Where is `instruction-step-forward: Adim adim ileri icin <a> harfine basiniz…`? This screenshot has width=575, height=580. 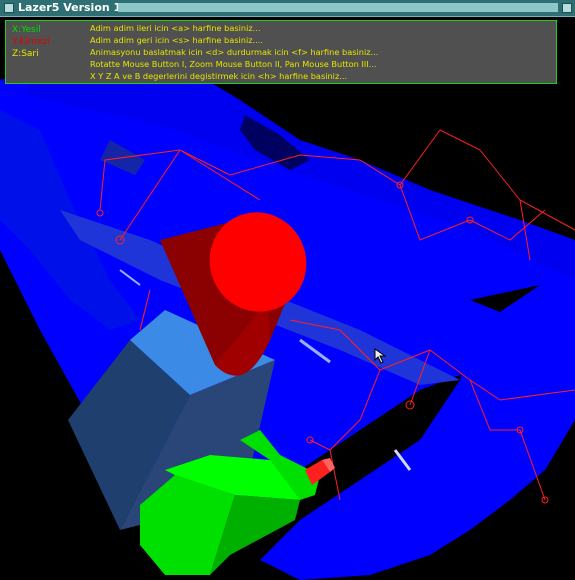 instruction-step-forward: Adim adim ileri icin <a> harfine basiniz… is located at coordinates (175, 28).